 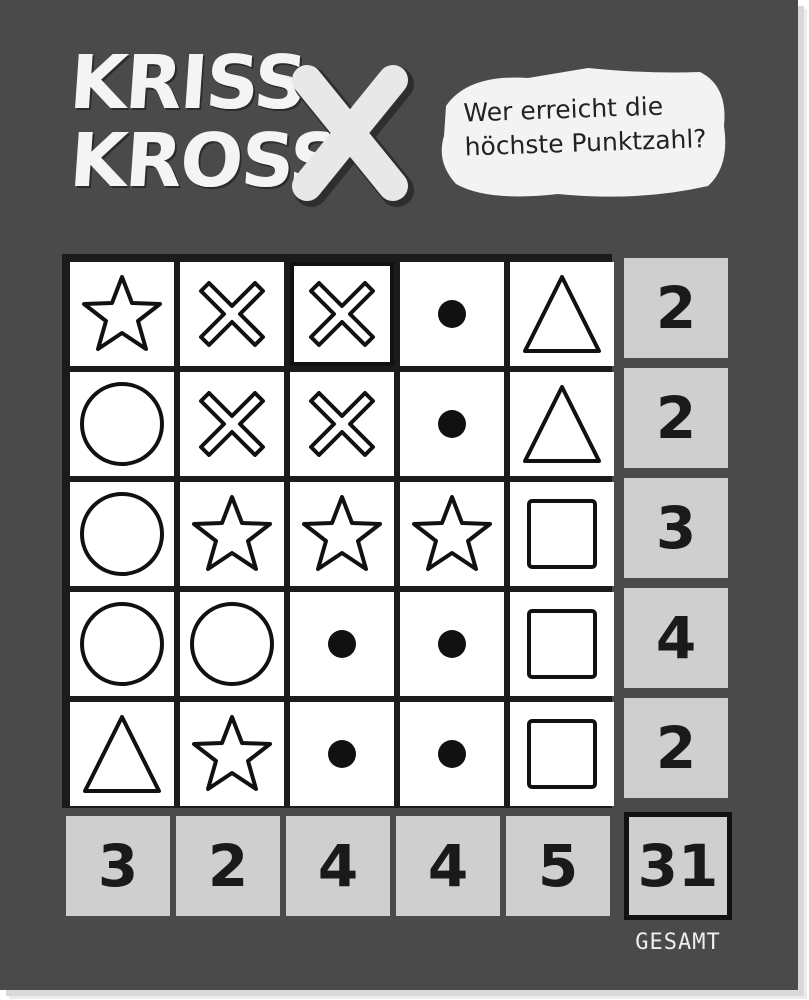 I want to click on logo-word-kriss: KRISS, so click(x=187, y=83).